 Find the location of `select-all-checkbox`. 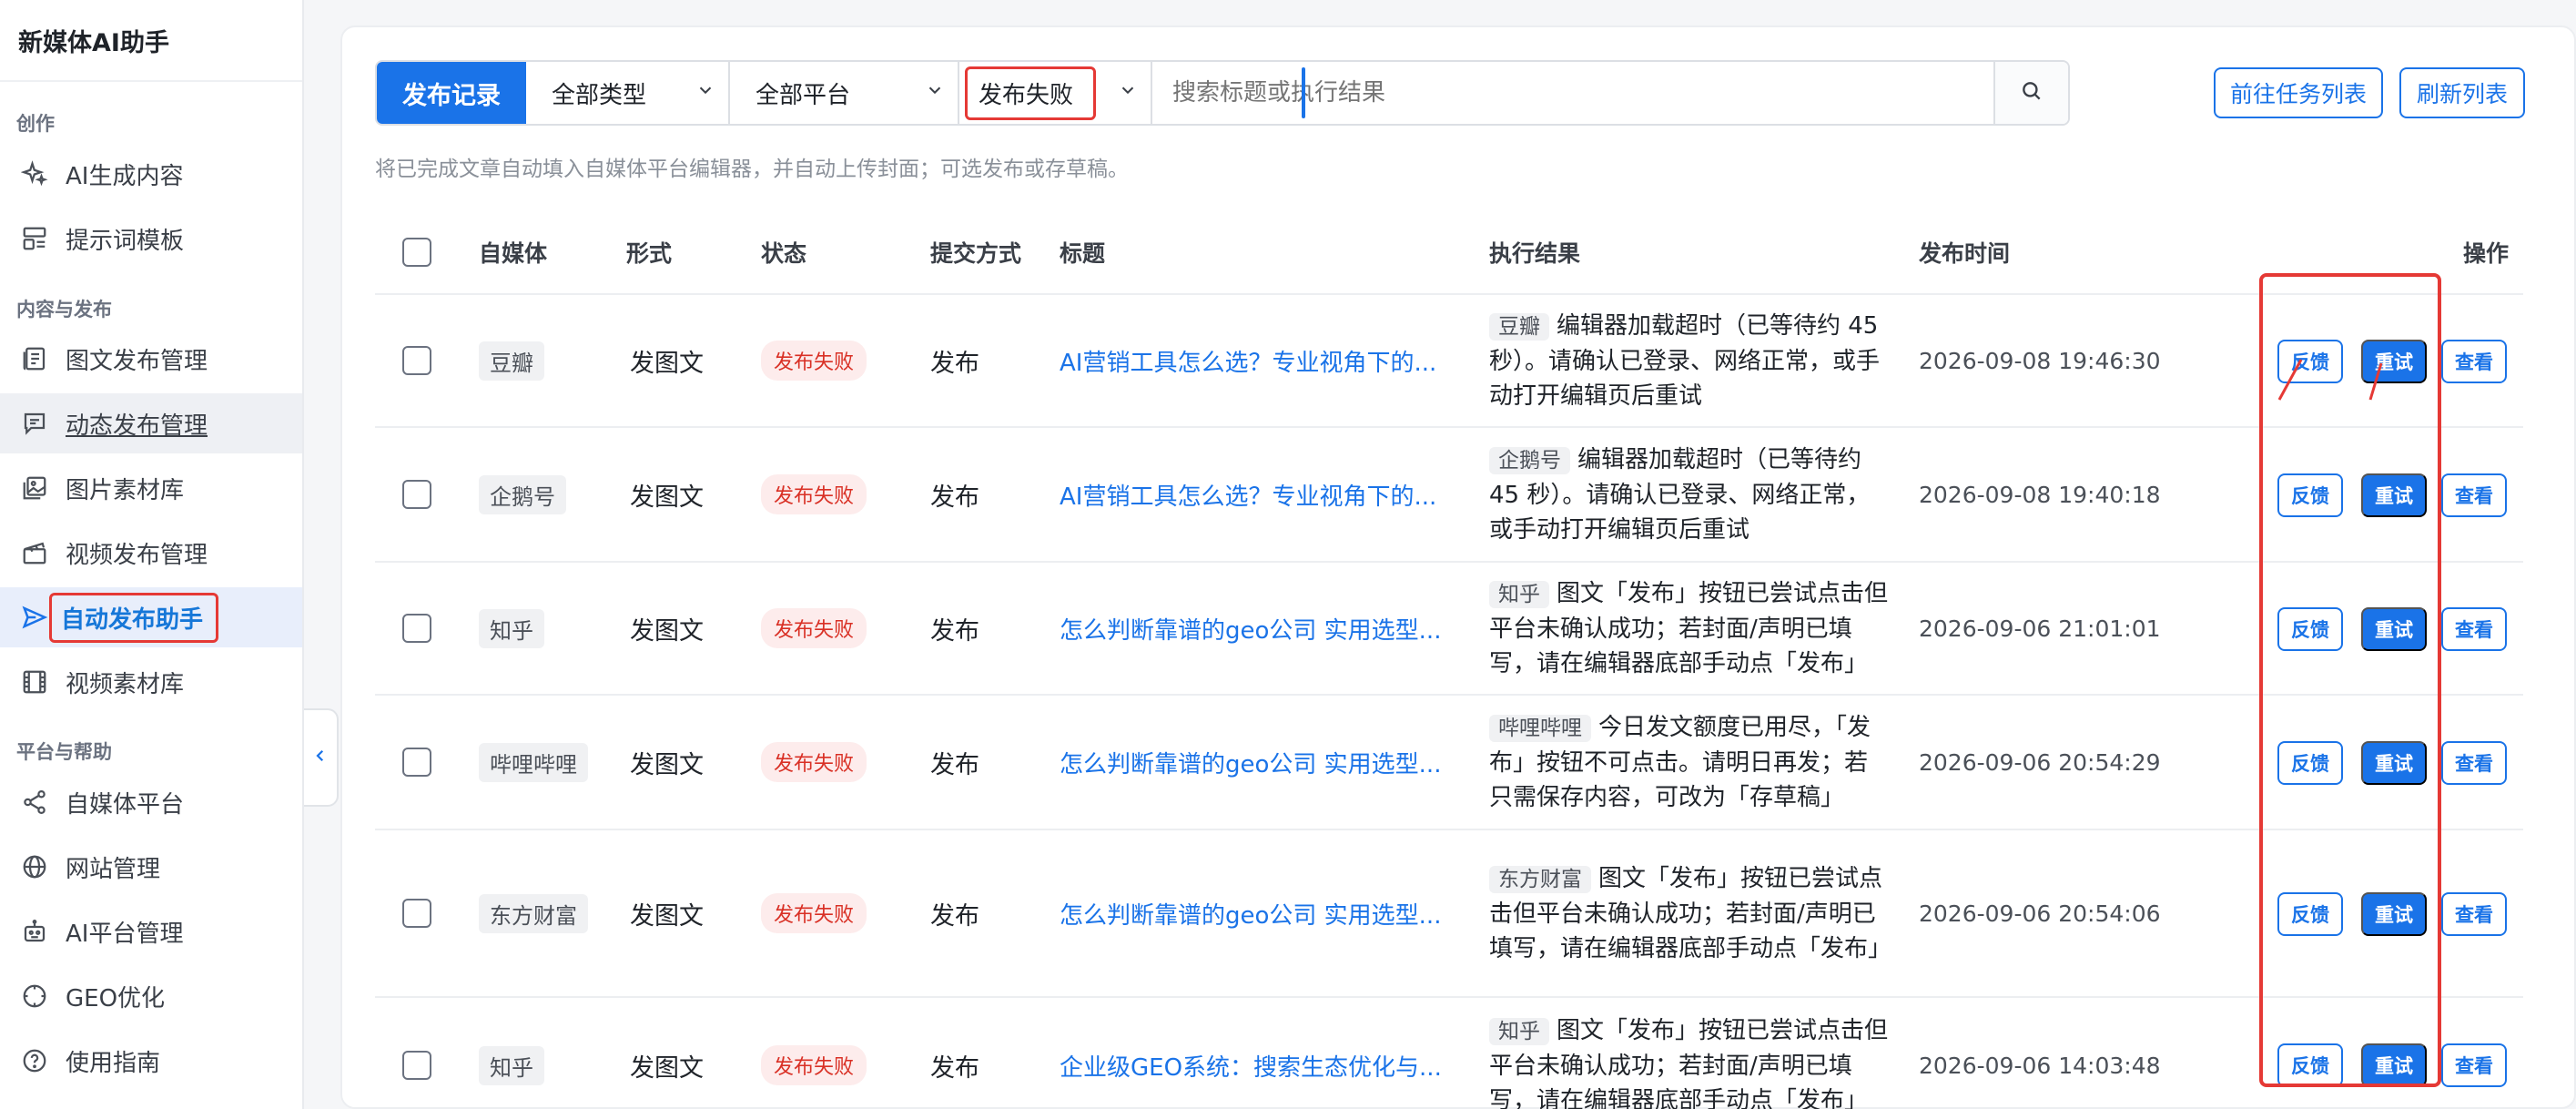

select-all-checkbox is located at coordinates (416, 253).